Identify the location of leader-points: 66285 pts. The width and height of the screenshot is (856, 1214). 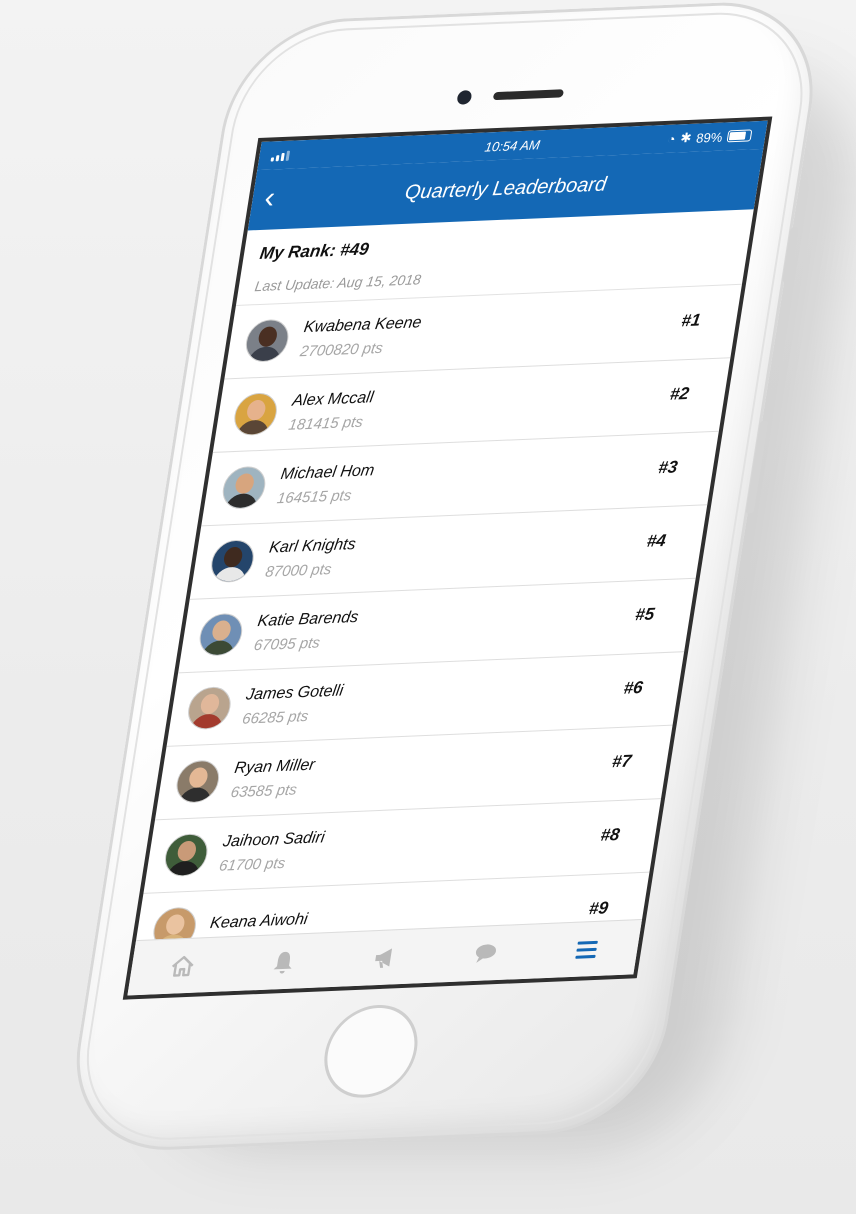
(275, 717).